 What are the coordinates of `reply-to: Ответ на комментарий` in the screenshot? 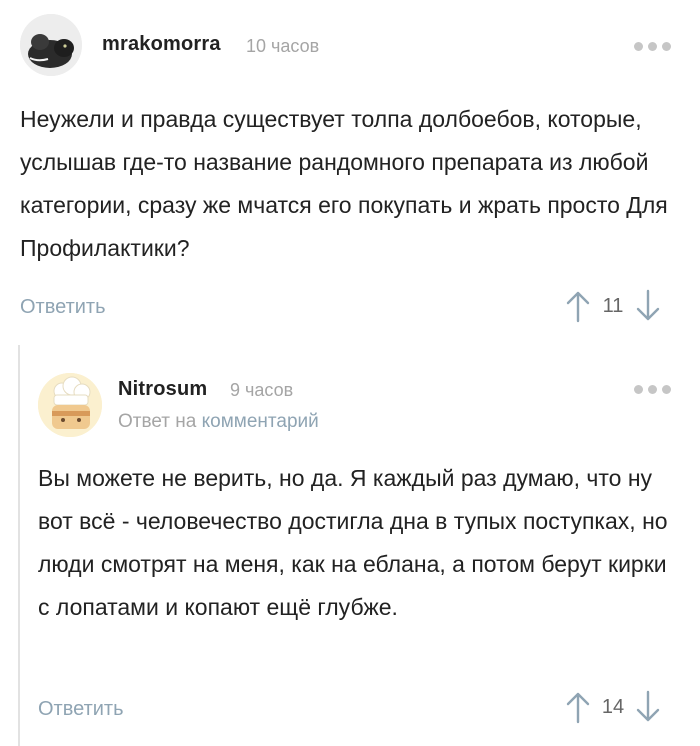 It's located at (218, 422).